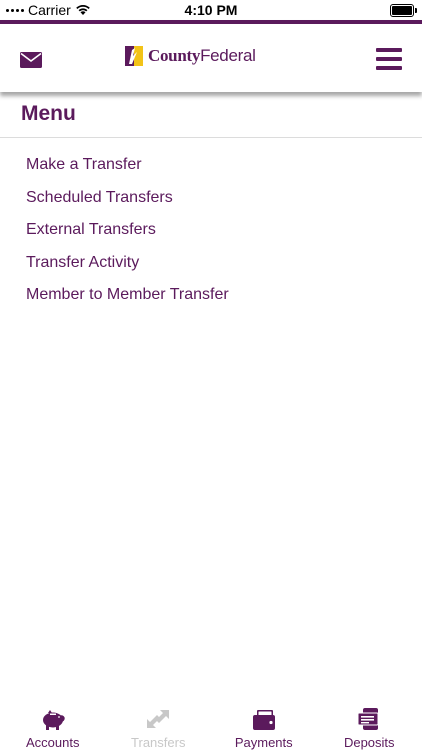  What do you see at coordinates (48, 113) in the screenshot?
I see `page-title: Menu` at bounding box center [48, 113].